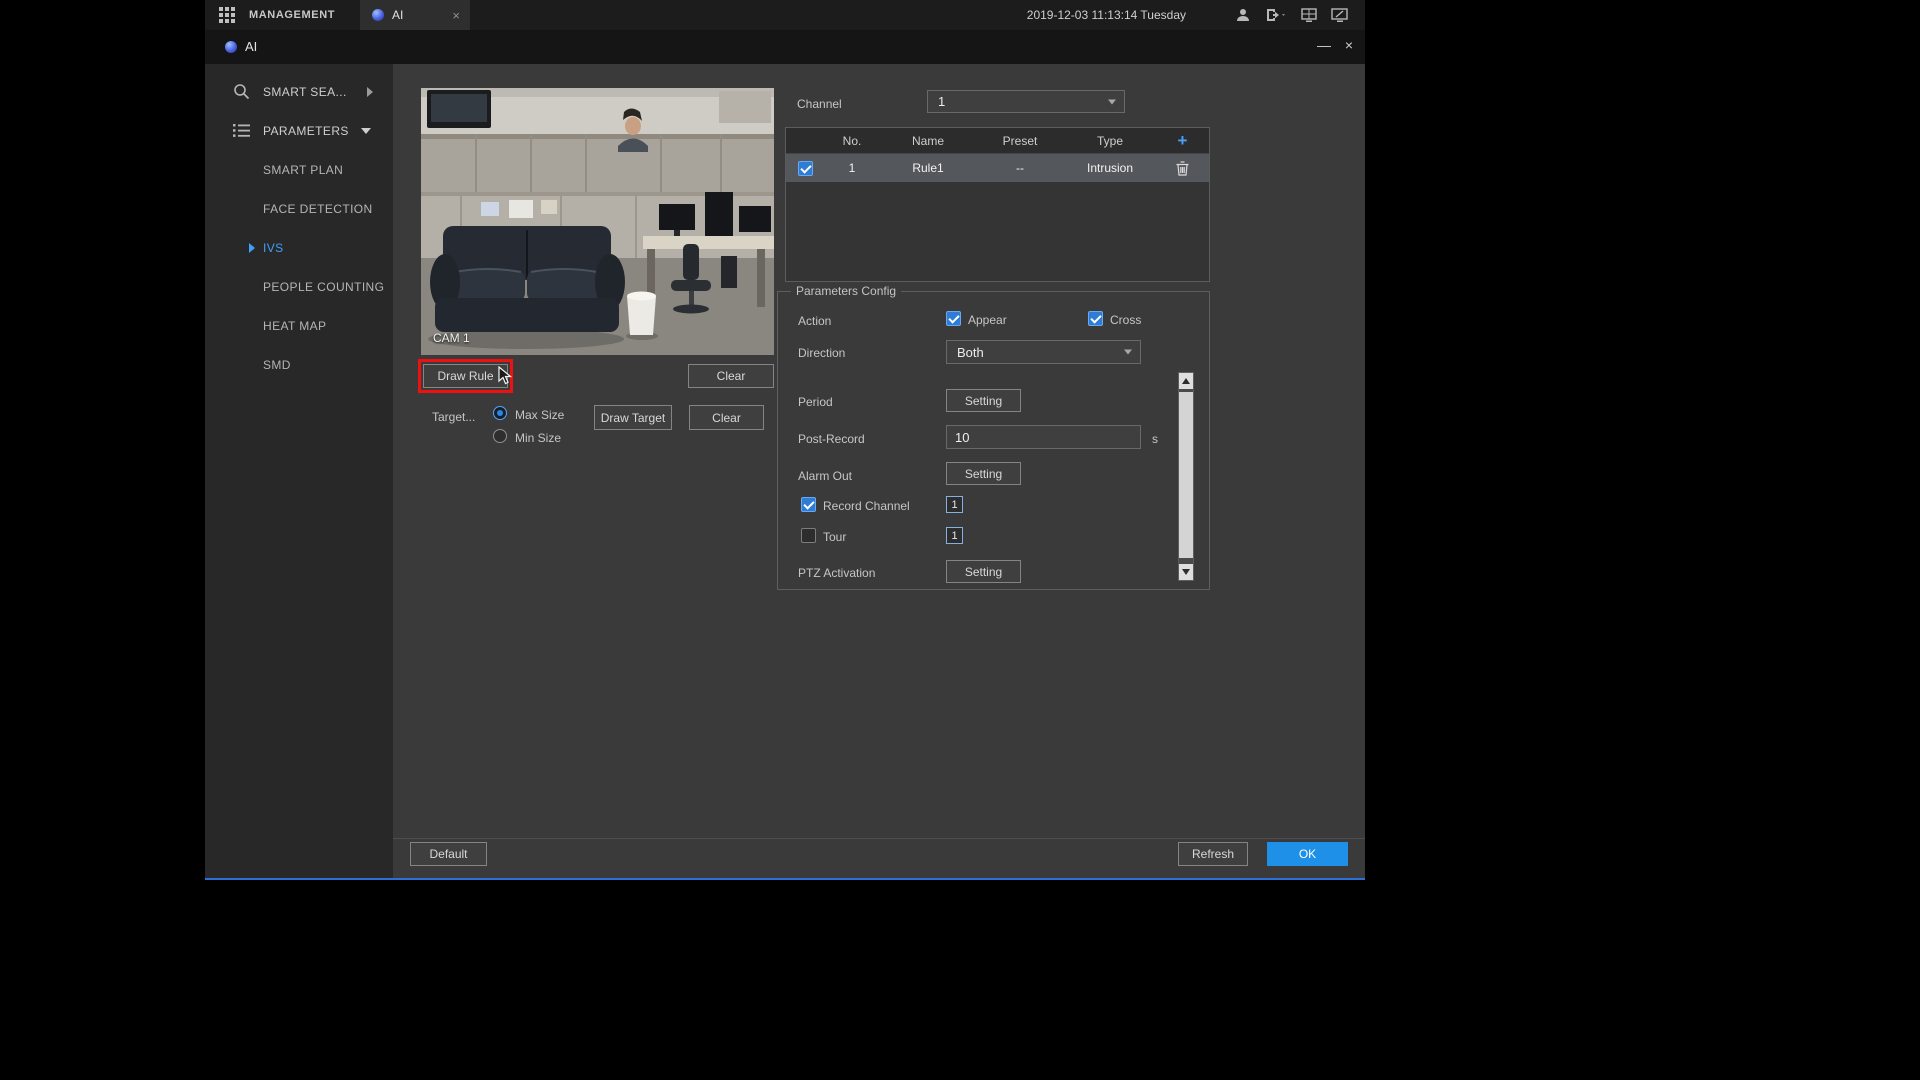  What do you see at coordinates (953, 318) in the screenshot?
I see `appear-checkbox` at bounding box center [953, 318].